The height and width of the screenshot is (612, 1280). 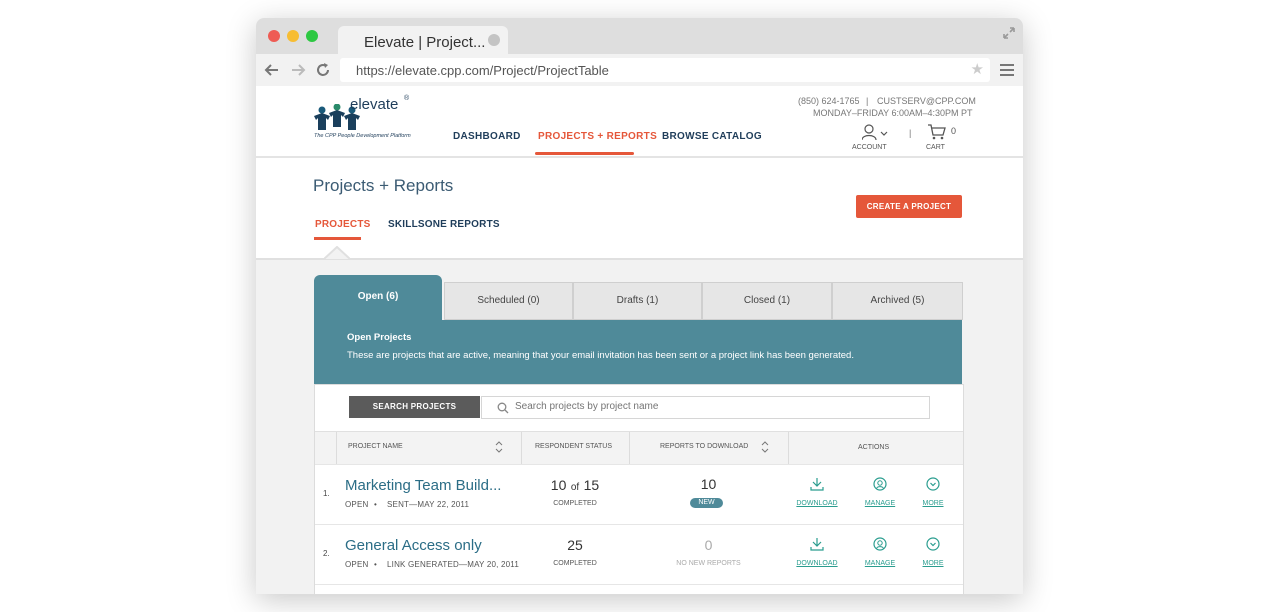 I want to click on project-name-link: General Access only, so click(x=413, y=545).